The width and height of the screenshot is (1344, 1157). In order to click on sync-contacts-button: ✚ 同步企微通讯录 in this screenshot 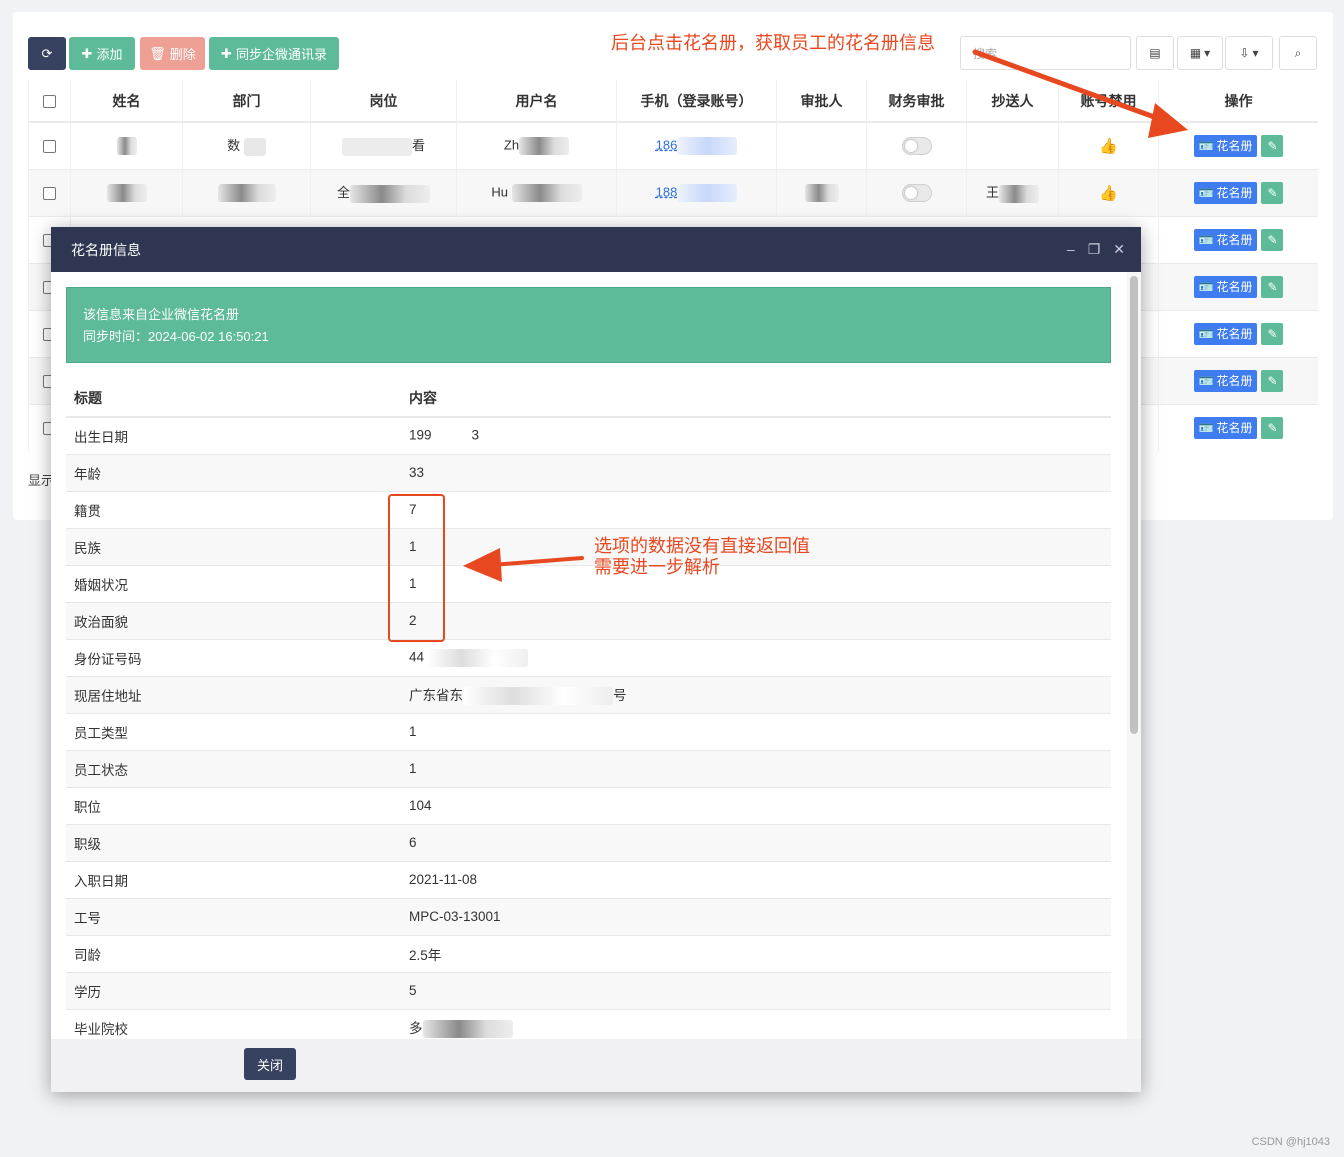, I will do `click(274, 53)`.